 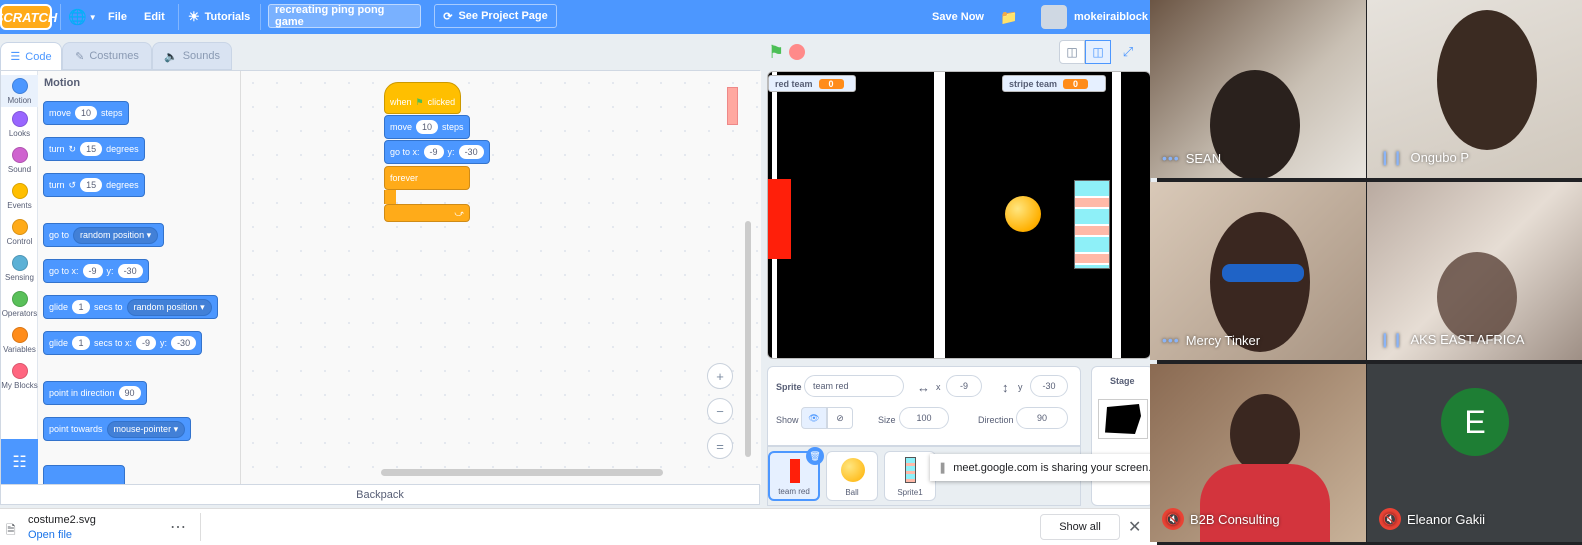 What do you see at coordinates (779, 219) in the screenshot?
I see `red-paddle-sprite` at bounding box center [779, 219].